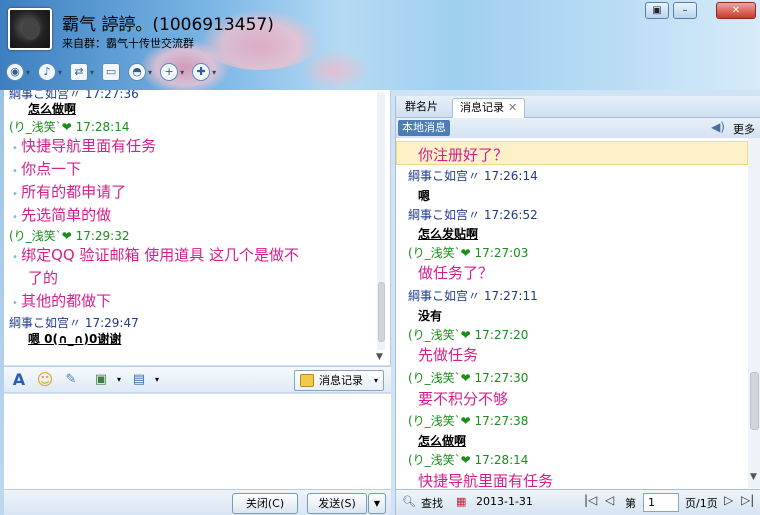 This screenshot has width=760, height=515. Describe the element at coordinates (578, 128) in the screenshot. I see `history-subbar: 本地消息 ◀) 更多` at that location.